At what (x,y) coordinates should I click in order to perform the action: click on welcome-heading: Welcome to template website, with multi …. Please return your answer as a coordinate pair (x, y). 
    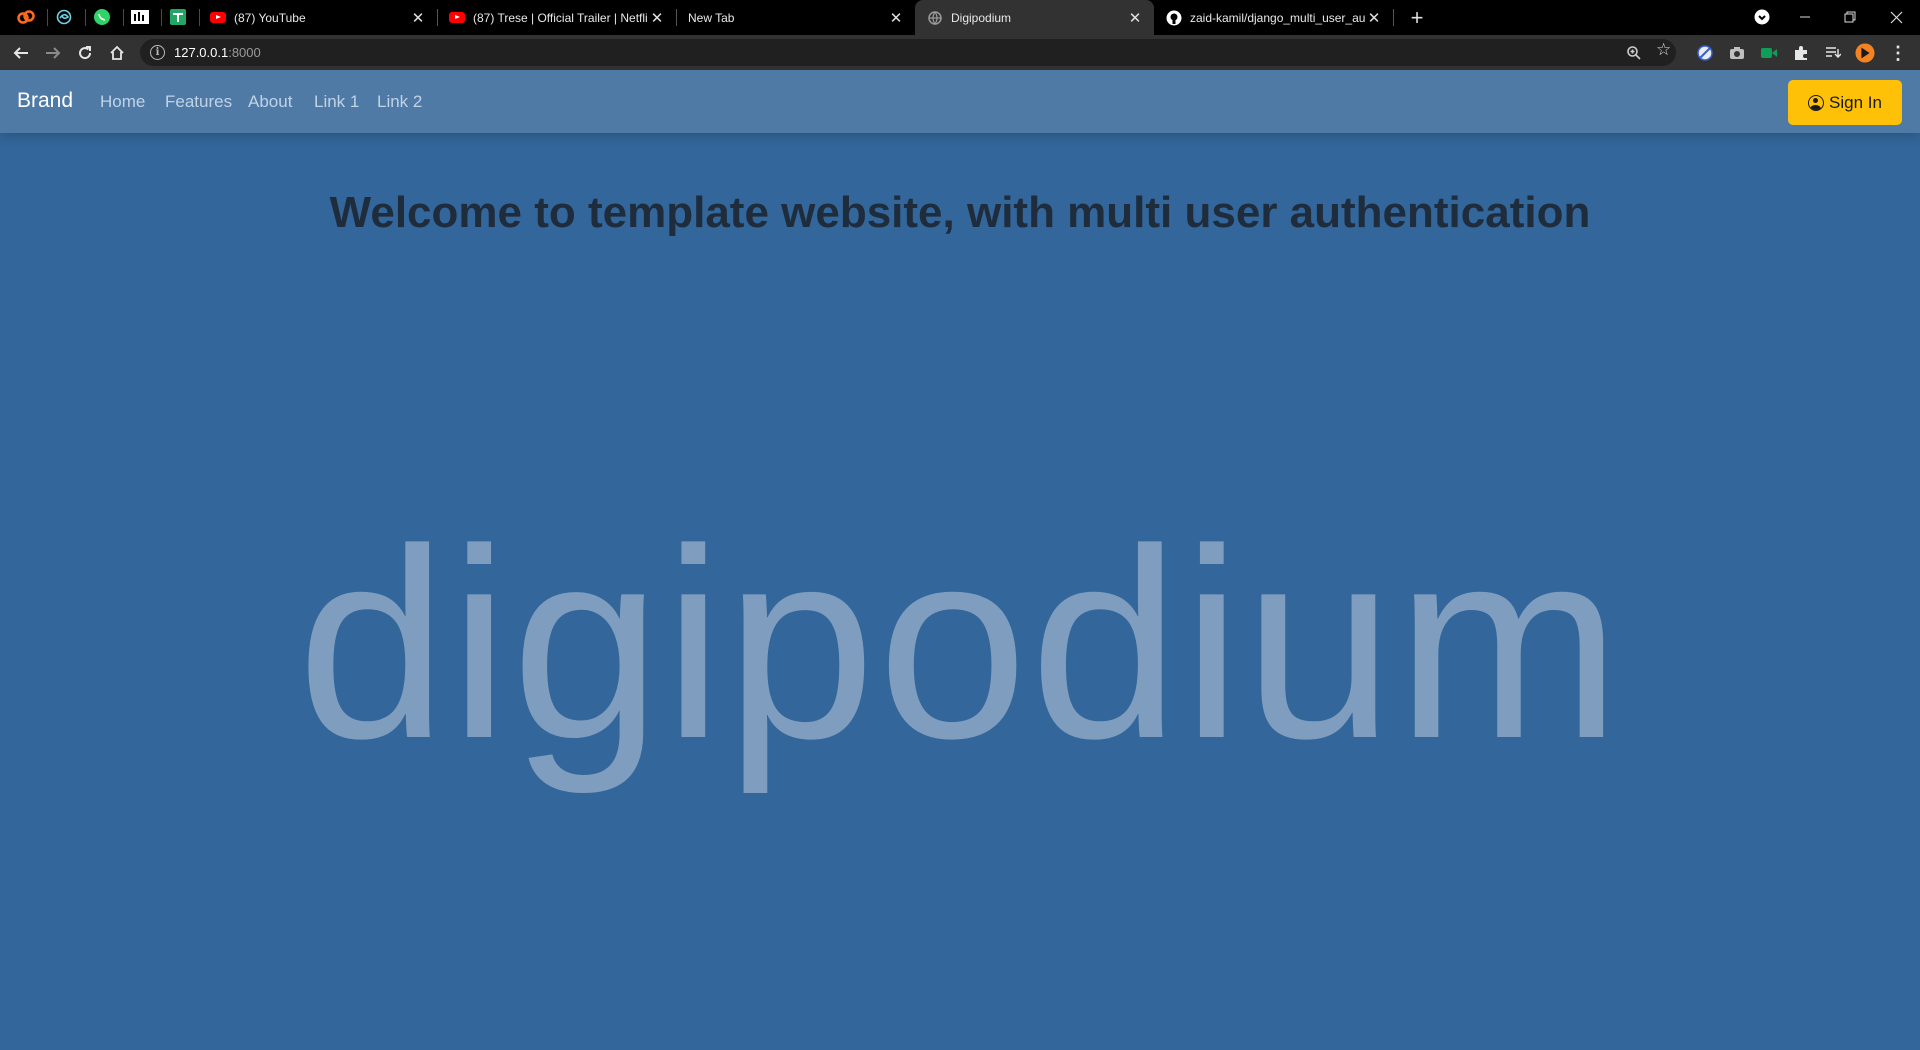
    Looking at the image, I should click on (960, 212).